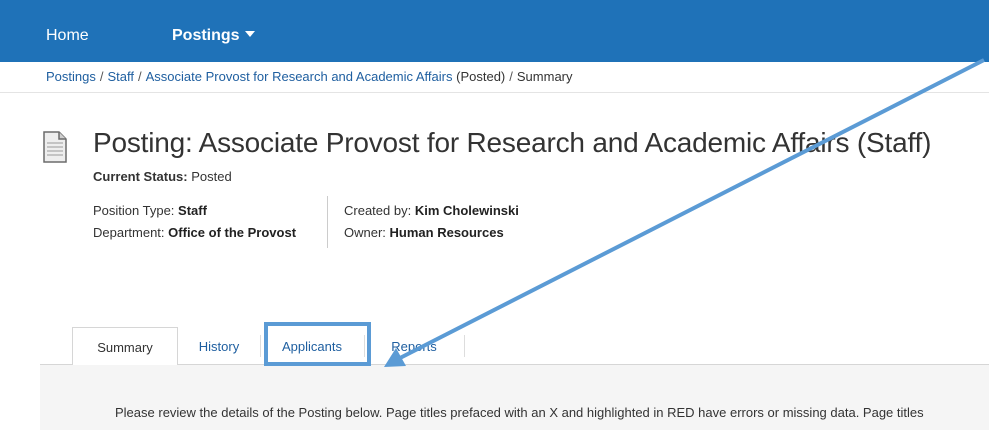  I want to click on created-by-value: Kim Cholewinski, so click(466, 210).